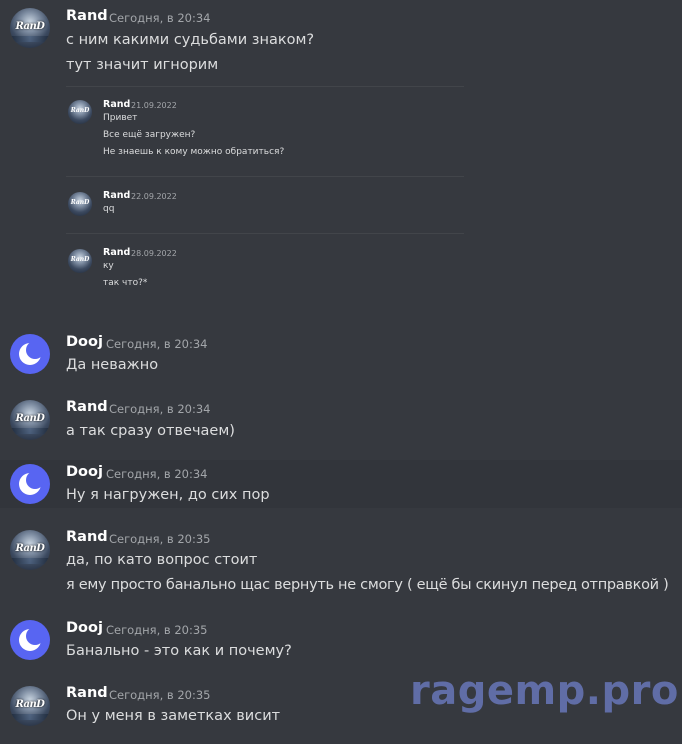 This screenshot has height=744, width=682. What do you see at coordinates (154, 105) in the screenshot?
I see `embedded-date: 21.09.2022` at bounding box center [154, 105].